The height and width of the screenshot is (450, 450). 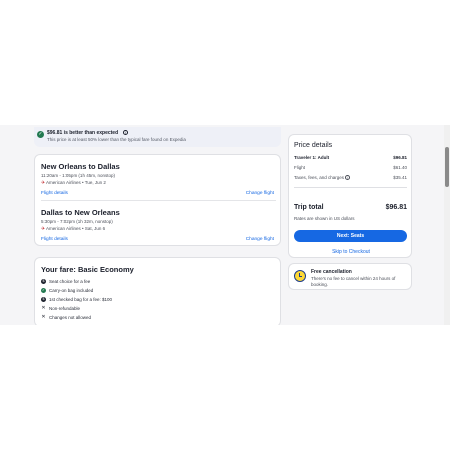 What do you see at coordinates (300, 276) in the screenshot?
I see `clock-icon` at bounding box center [300, 276].